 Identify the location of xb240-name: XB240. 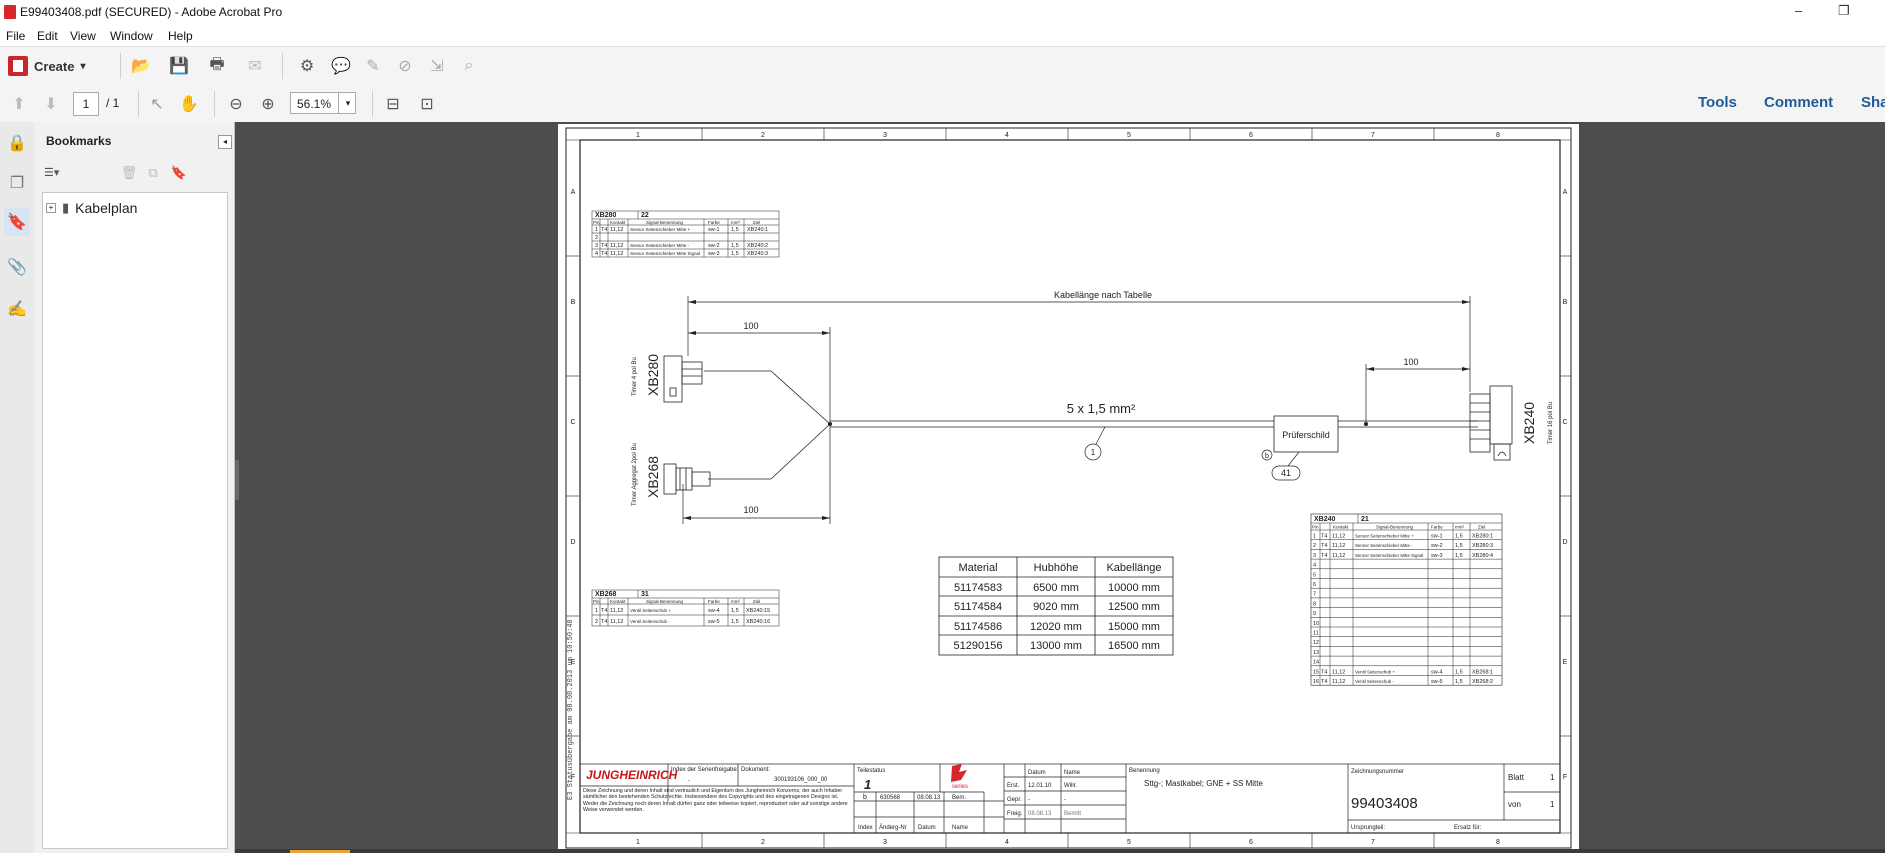
(1529, 423).